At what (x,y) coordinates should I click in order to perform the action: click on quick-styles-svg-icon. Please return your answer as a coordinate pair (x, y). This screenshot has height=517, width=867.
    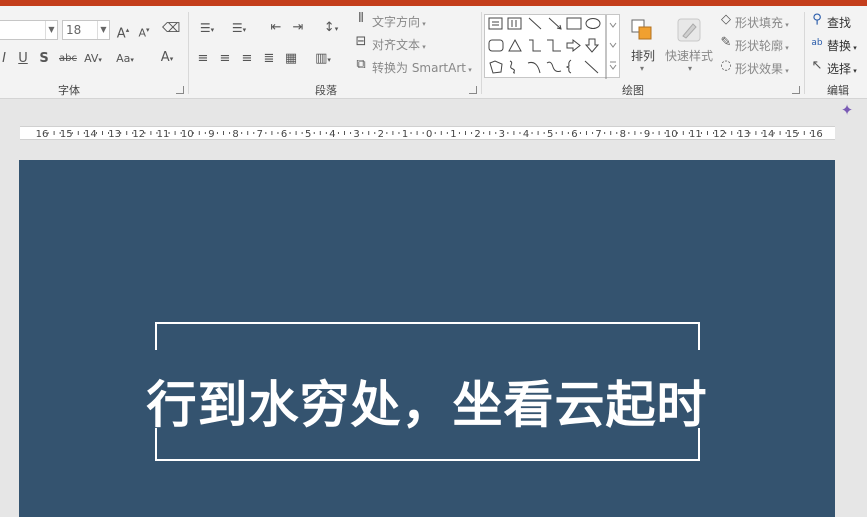
    Looking at the image, I should click on (689, 30).